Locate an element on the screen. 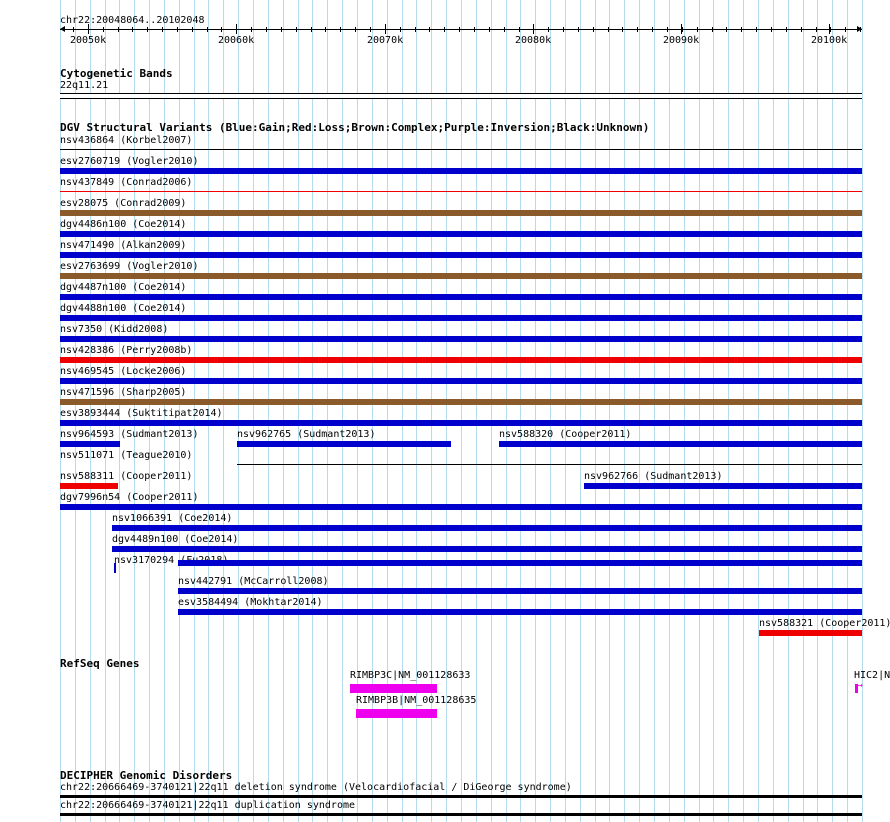  sv-label: nsv436864 (Korbel2007) is located at coordinates (126, 141).